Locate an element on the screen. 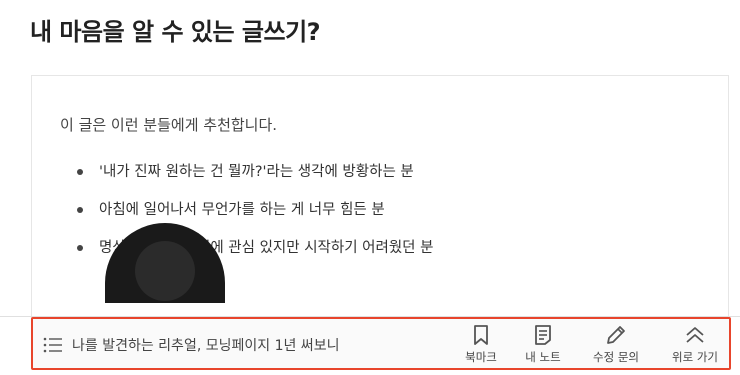 This screenshot has width=740, height=375. pencil-icon is located at coordinates (616, 335).